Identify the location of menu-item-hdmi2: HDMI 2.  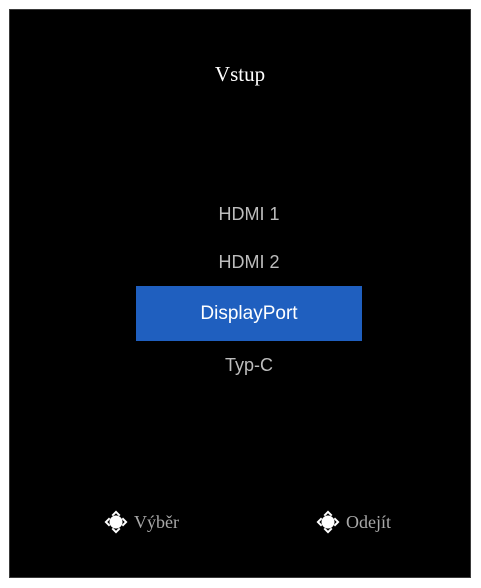
(249, 262).